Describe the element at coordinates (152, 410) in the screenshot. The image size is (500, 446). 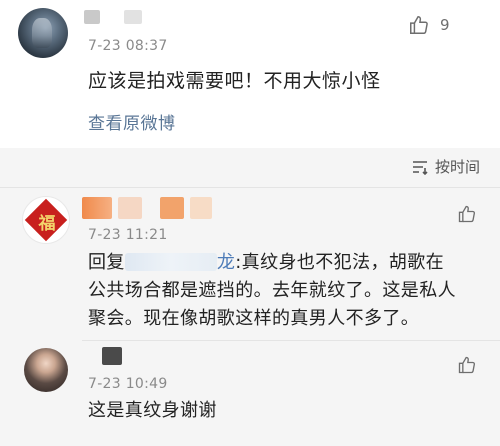
I see `reply-text: 这是真纹身谢谢` at that location.